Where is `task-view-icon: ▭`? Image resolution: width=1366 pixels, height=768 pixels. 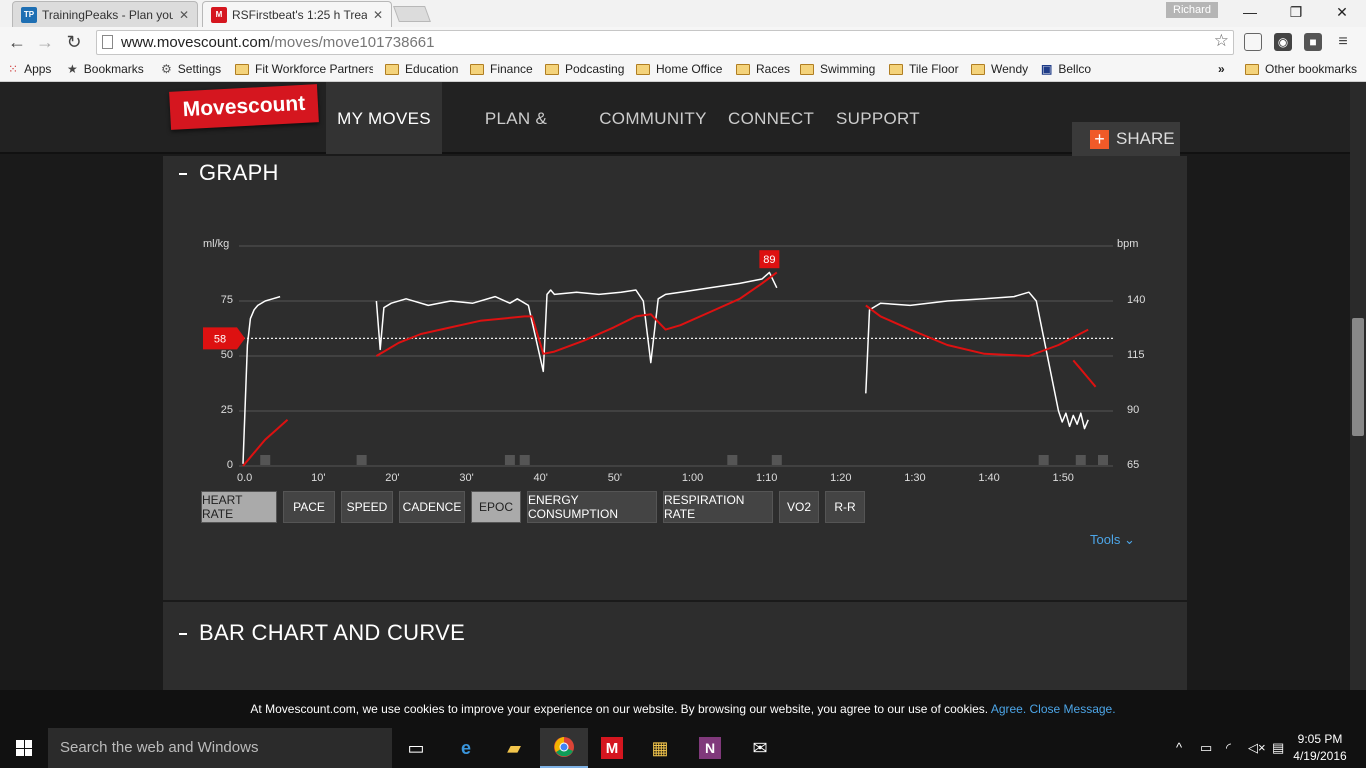
task-view-icon: ▭ is located at coordinates (416, 748).